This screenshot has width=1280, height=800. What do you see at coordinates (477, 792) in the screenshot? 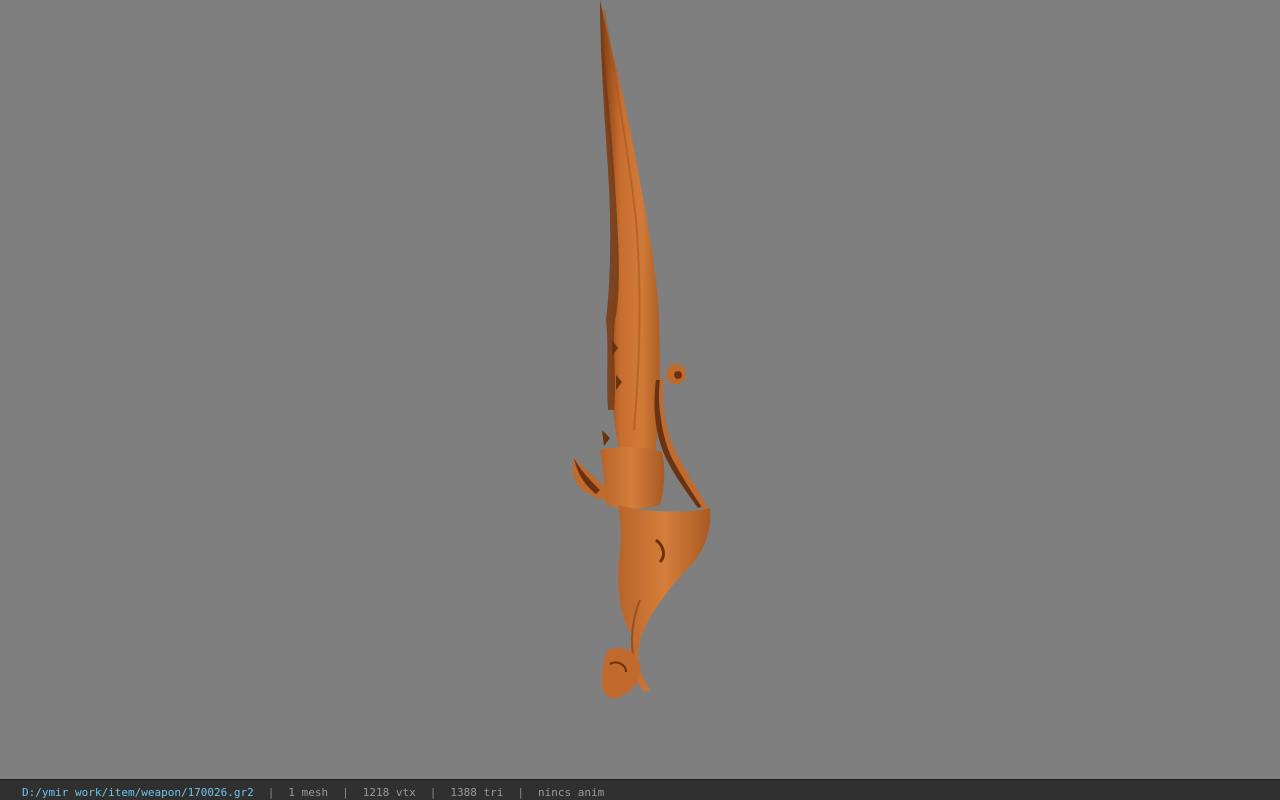
I see `status-triangle-count: 1388 tri` at bounding box center [477, 792].